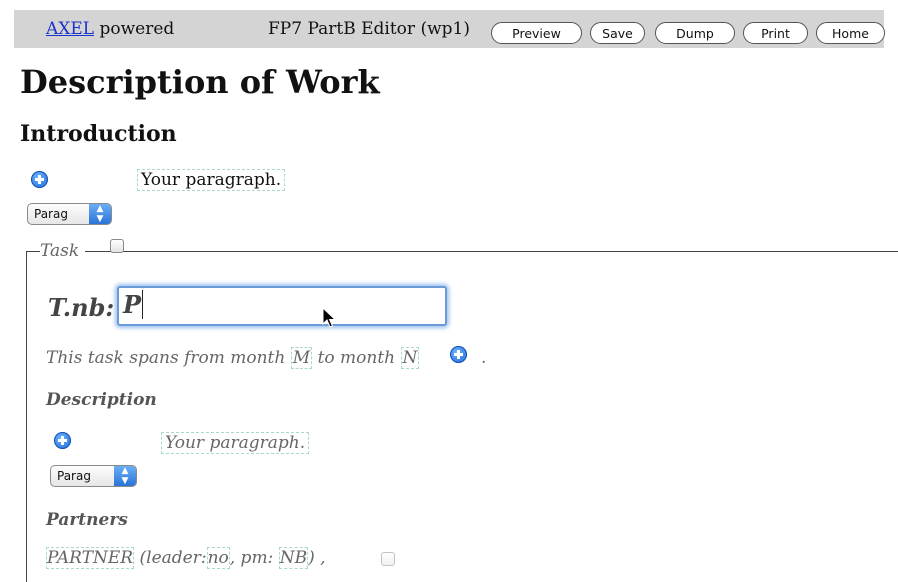  Describe the element at coordinates (132, 304) in the screenshot. I see `task-number-value: P` at that location.